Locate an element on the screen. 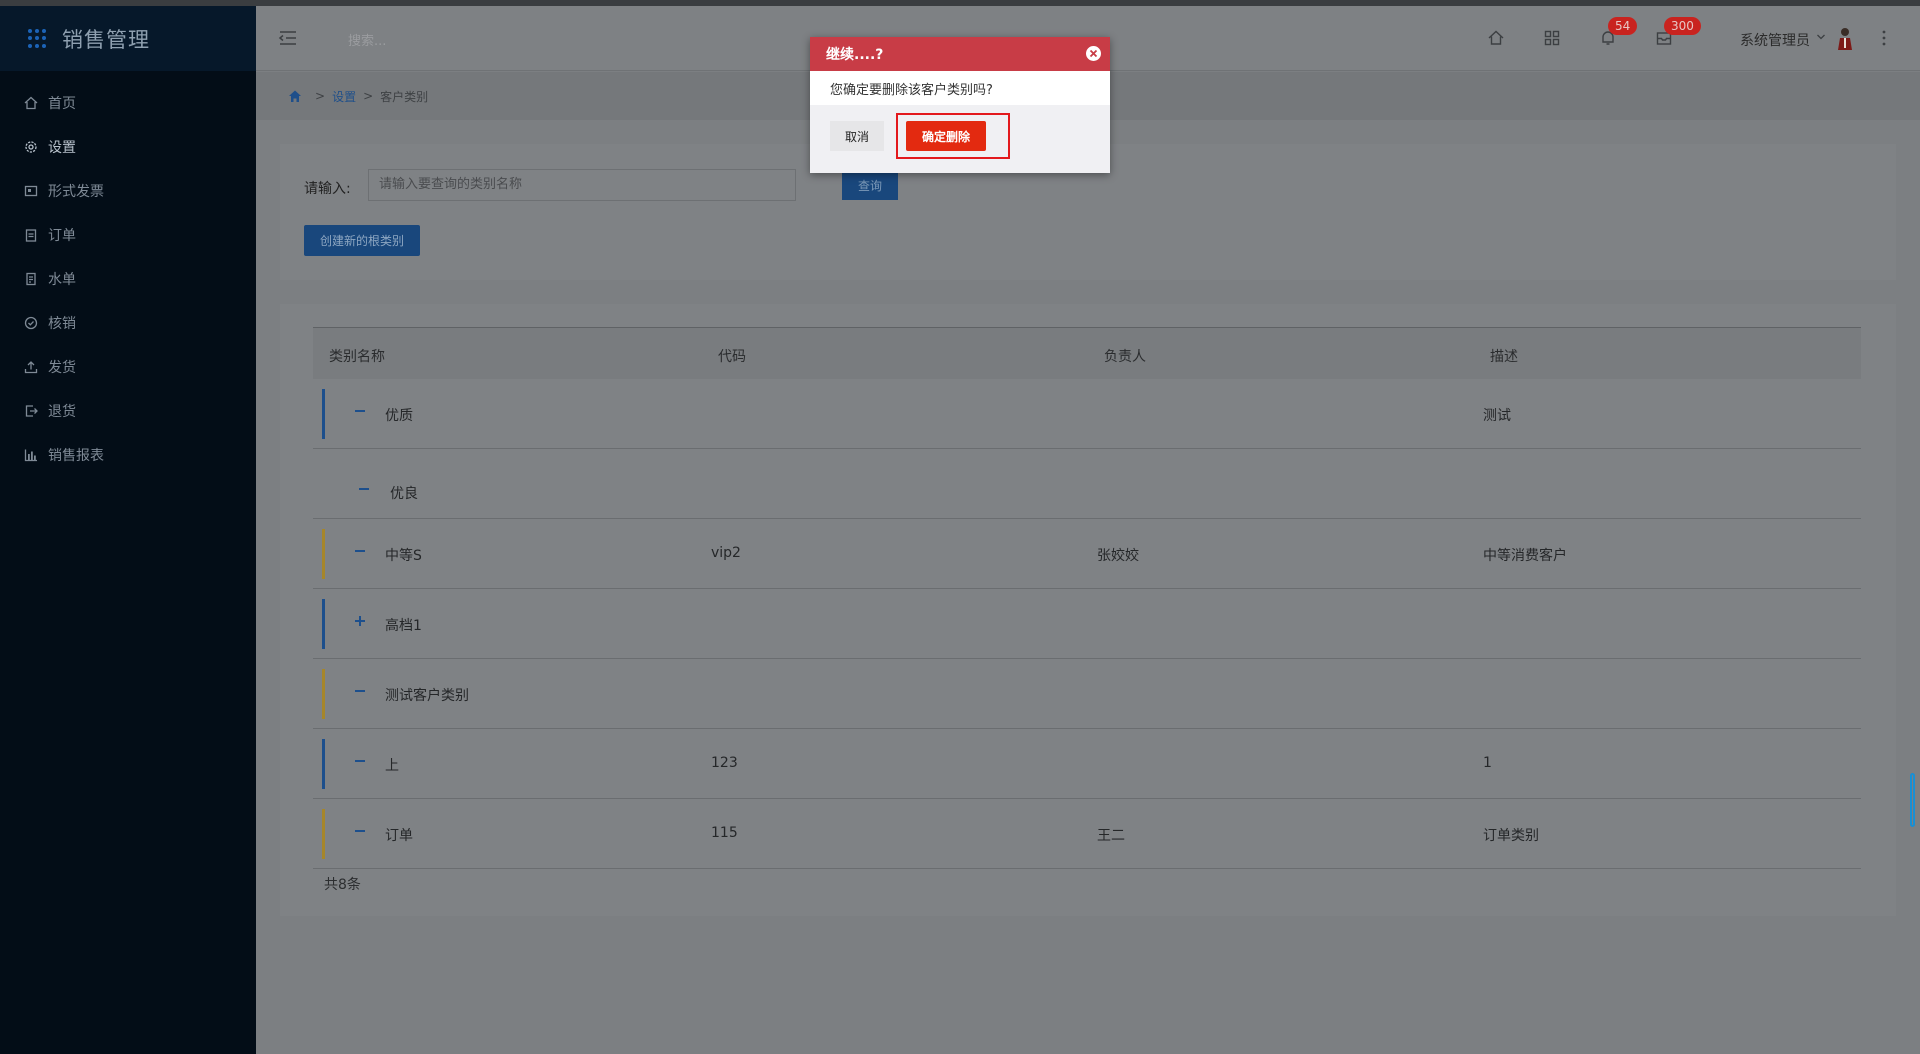 The width and height of the screenshot is (1920, 1054). sidebar-item-label: 销售报表 is located at coordinates (76, 456).